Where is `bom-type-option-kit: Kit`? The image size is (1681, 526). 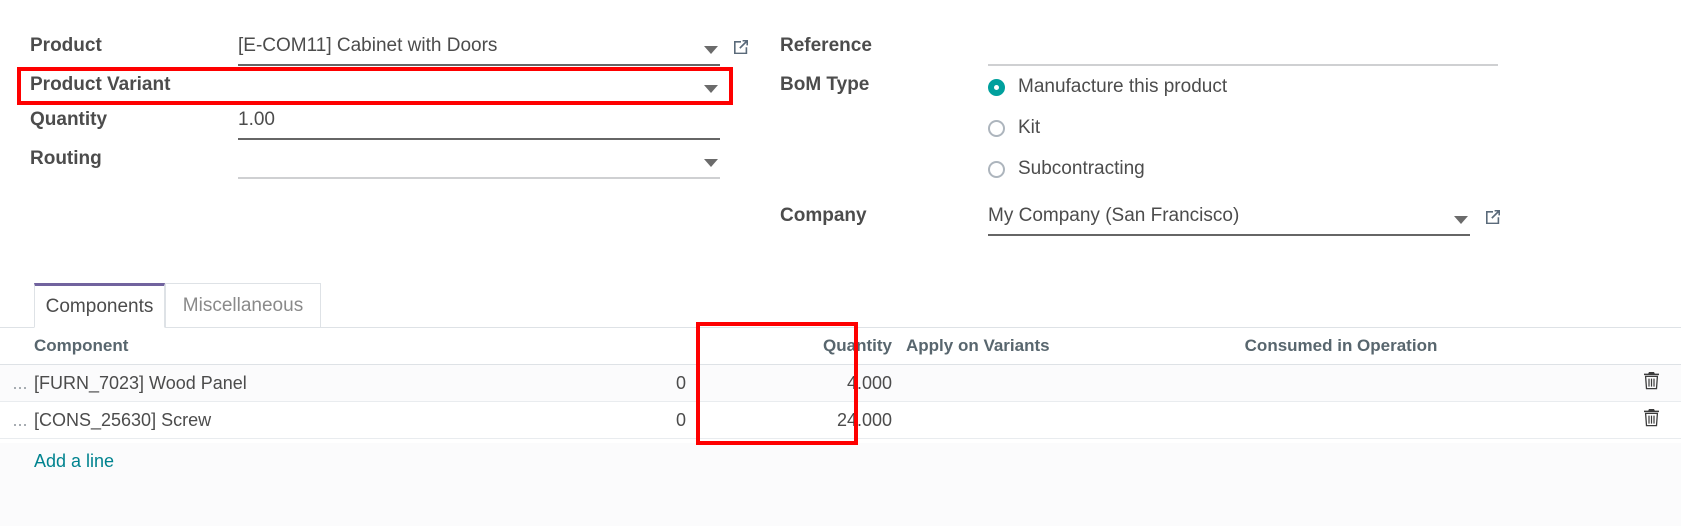
bom-type-option-kit: Kit is located at coordinates (1014, 128).